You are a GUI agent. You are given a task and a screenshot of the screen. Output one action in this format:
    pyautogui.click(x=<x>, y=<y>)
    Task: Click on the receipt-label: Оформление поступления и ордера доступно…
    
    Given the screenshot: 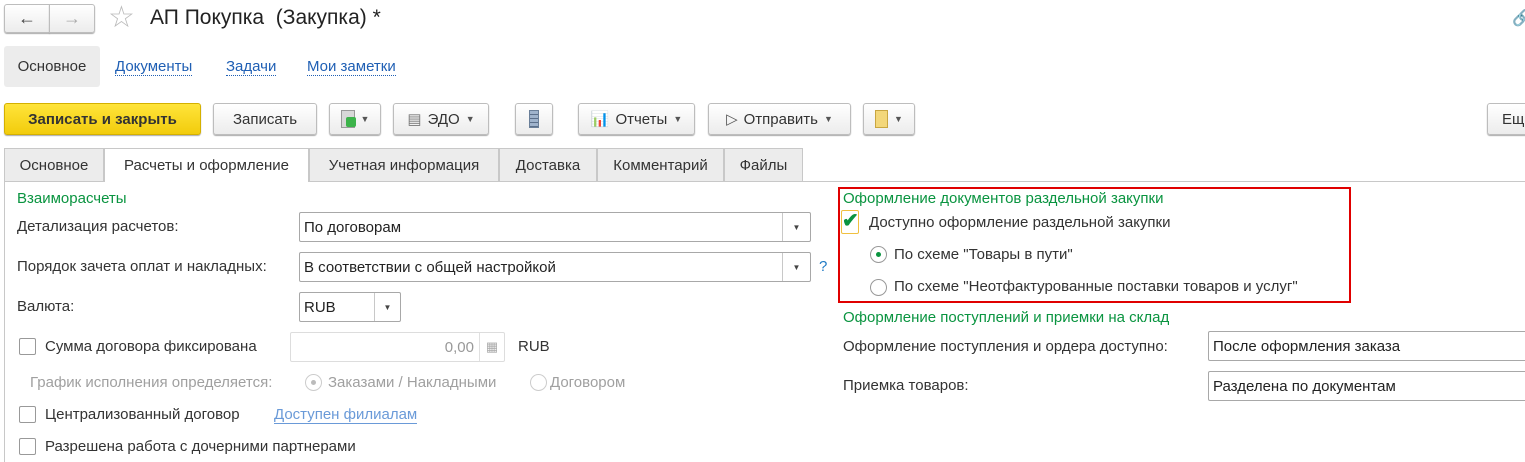 What is the action you would take?
    pyautogui.click(x=1005, y=346)
    